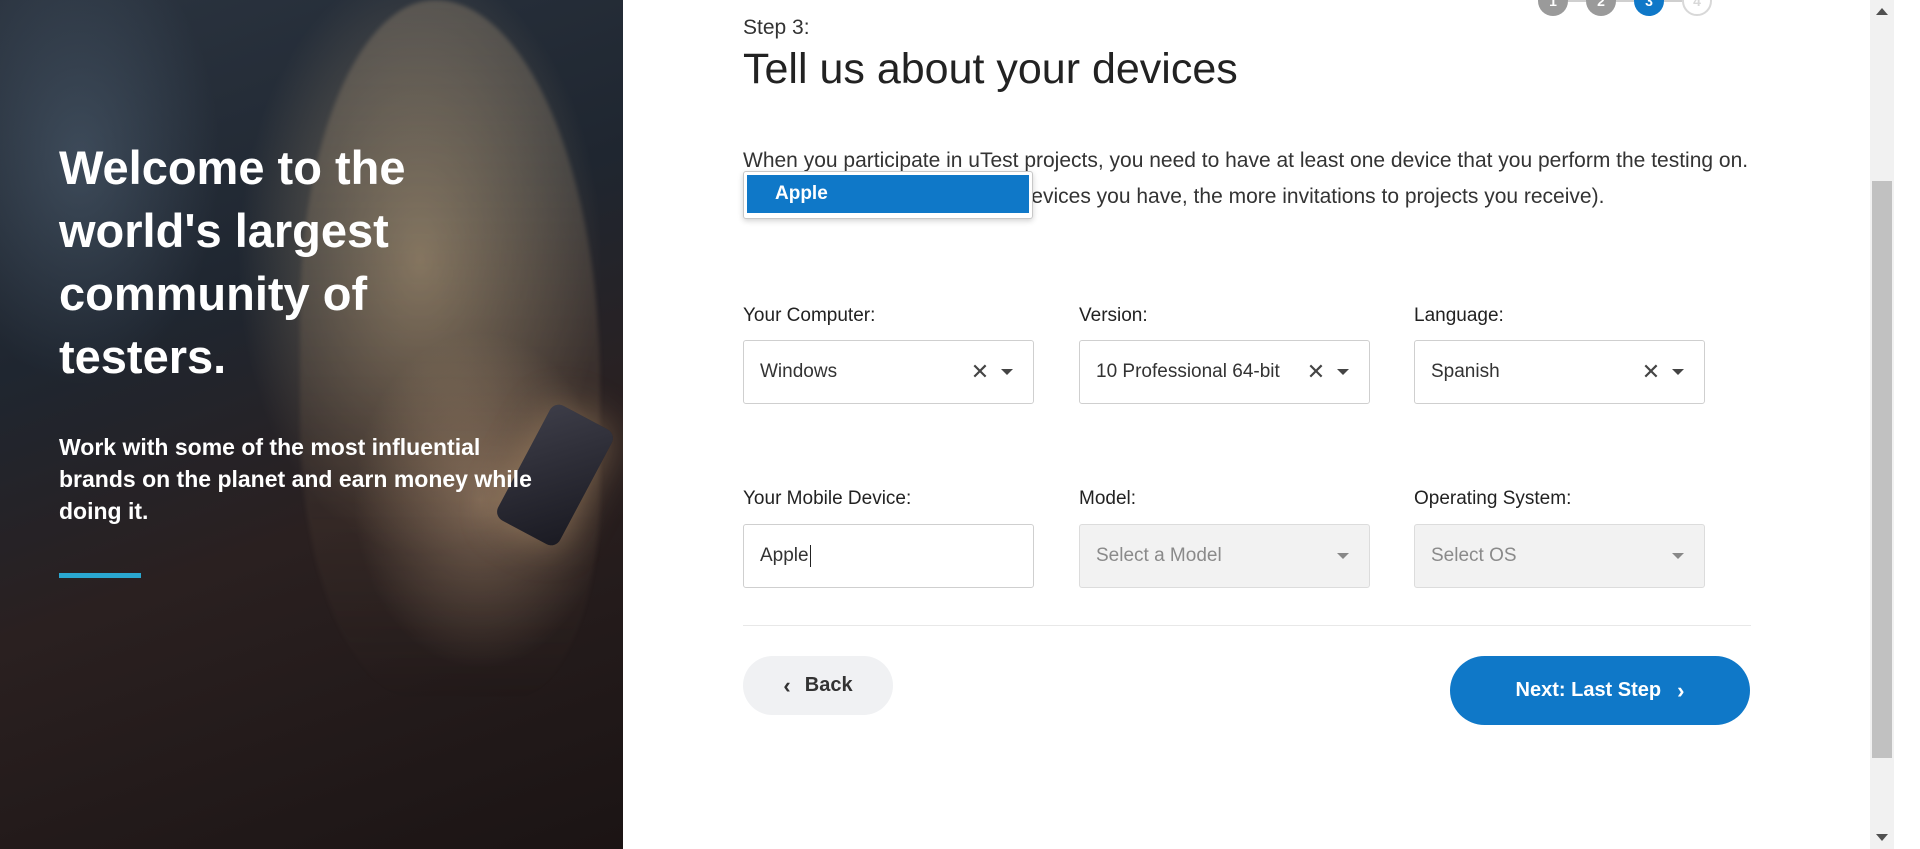 Image resolution: width=1920 pixels, height=849 pixels. I want to click on version-select: 10 Professional 64-bit ✕, so click(1224, 372).